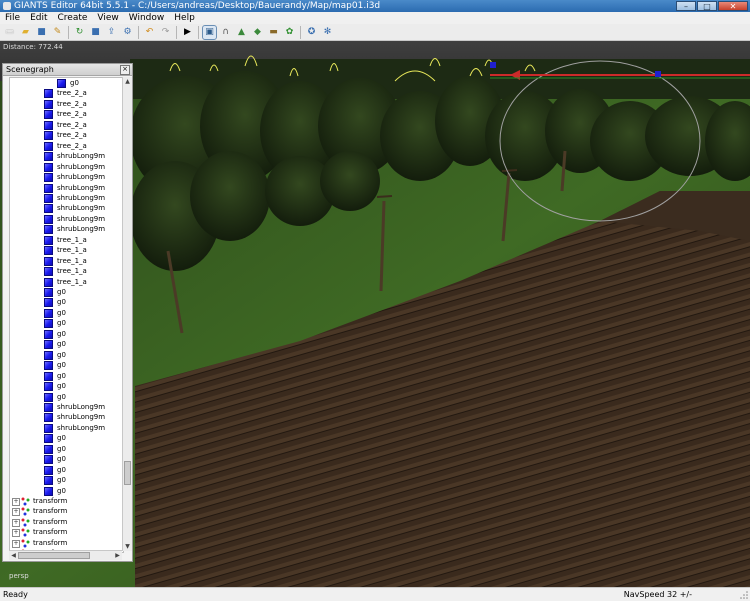  Describe the element at coordinates (165, 32) in the screenshot. I see `redo-icon: ↷` at that location.